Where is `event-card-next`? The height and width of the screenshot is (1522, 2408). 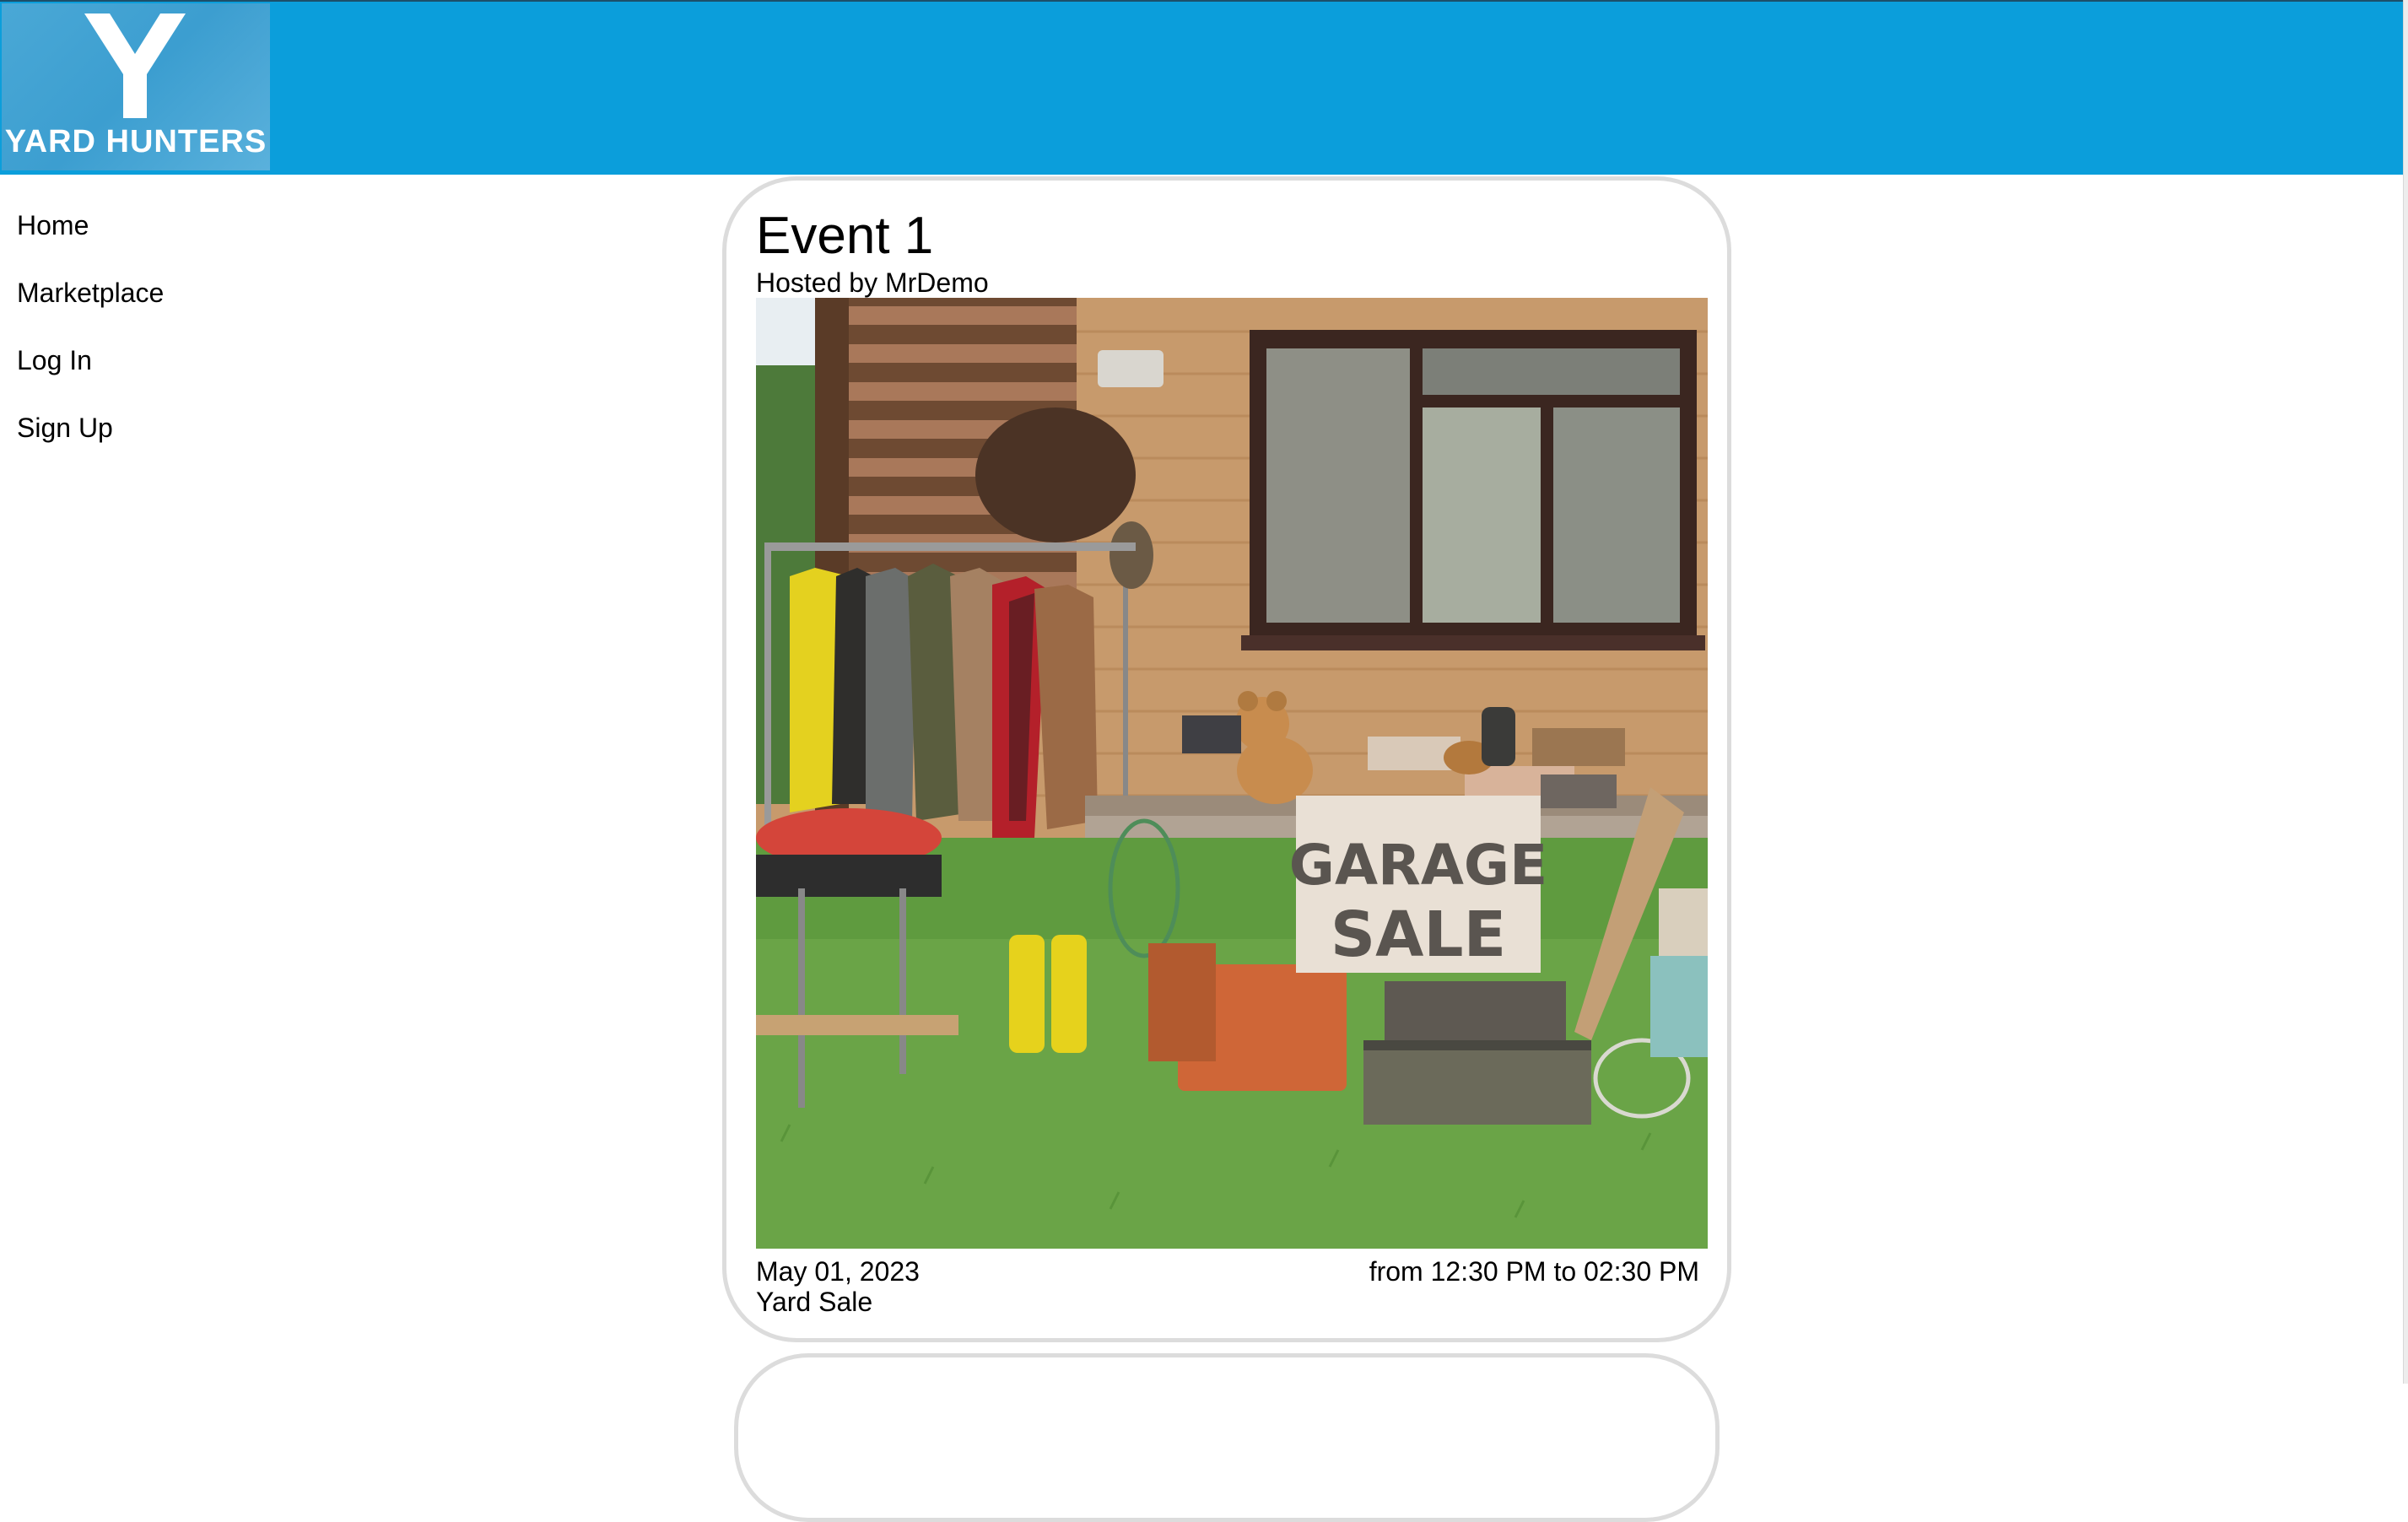 event-card-next is located at coordinates (1227, 1437).